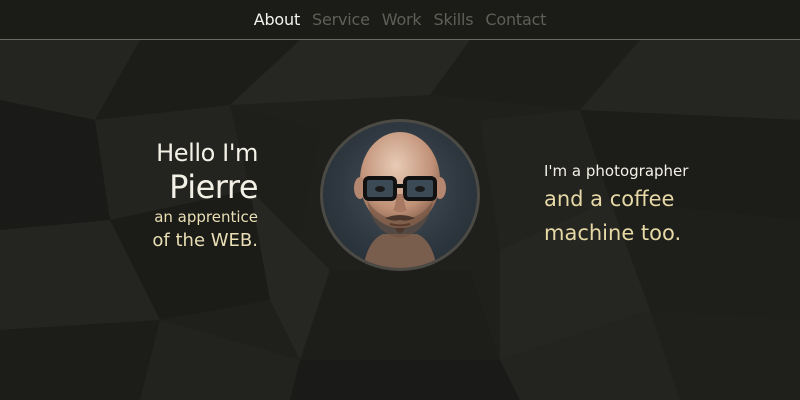 The image size is (800, 400). I want to click on top-navbar: About Service Work Skills Contact, so click(400, 20).